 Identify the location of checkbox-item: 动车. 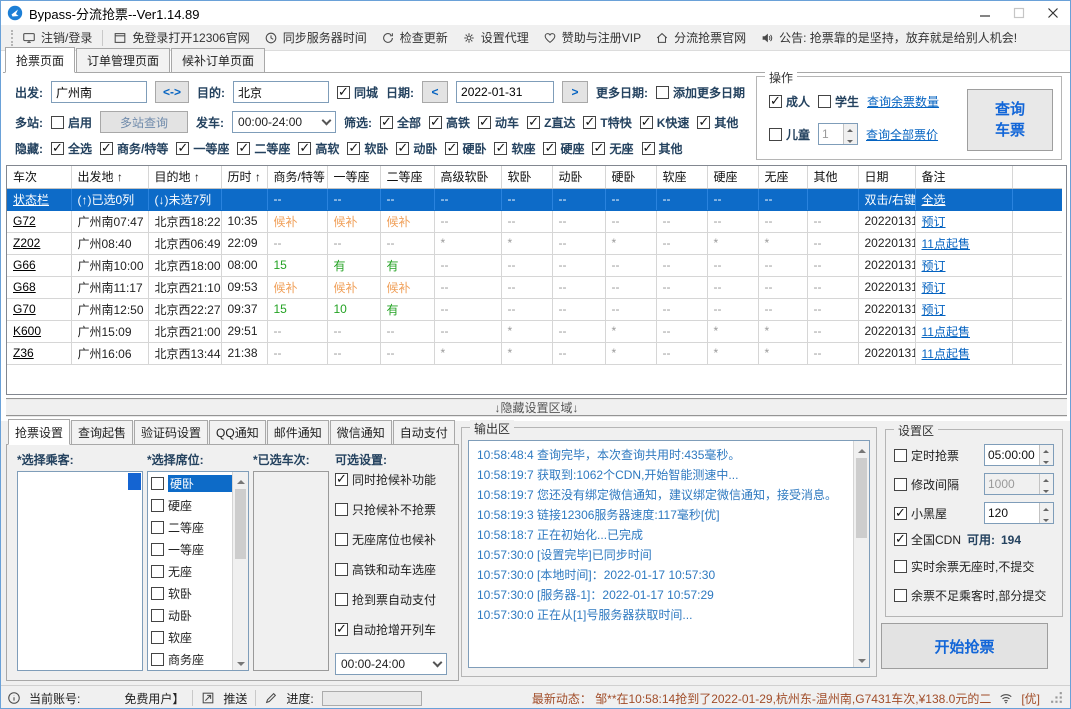
(498, 122).